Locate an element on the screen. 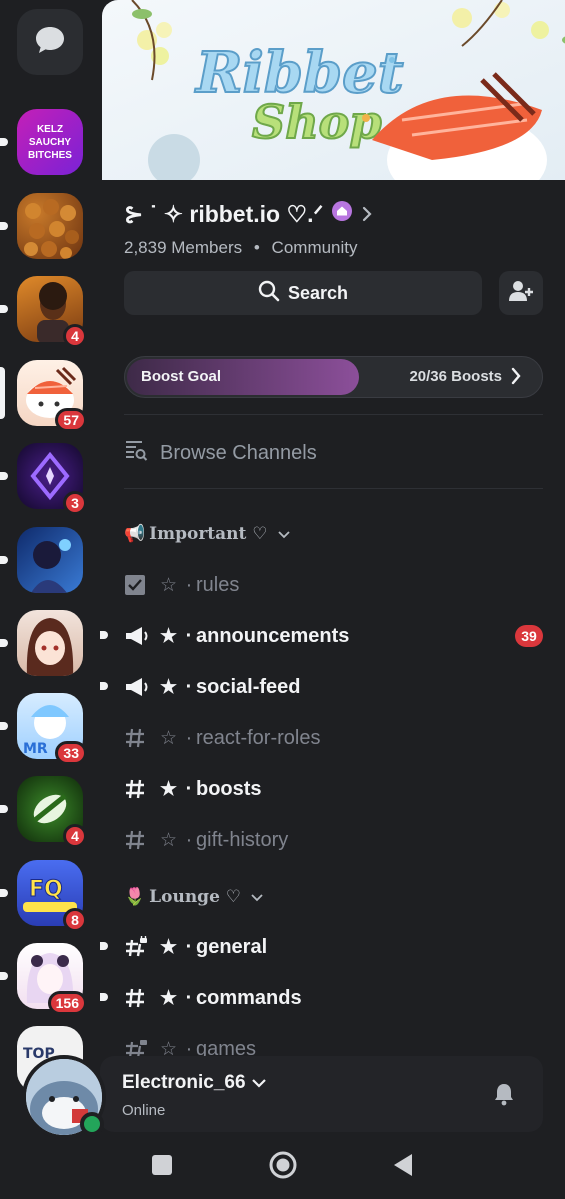 This screenshot has width=565, height=1199. category-lounge: 🌷 Lounge ♡ is located at coordinates (193, 897).